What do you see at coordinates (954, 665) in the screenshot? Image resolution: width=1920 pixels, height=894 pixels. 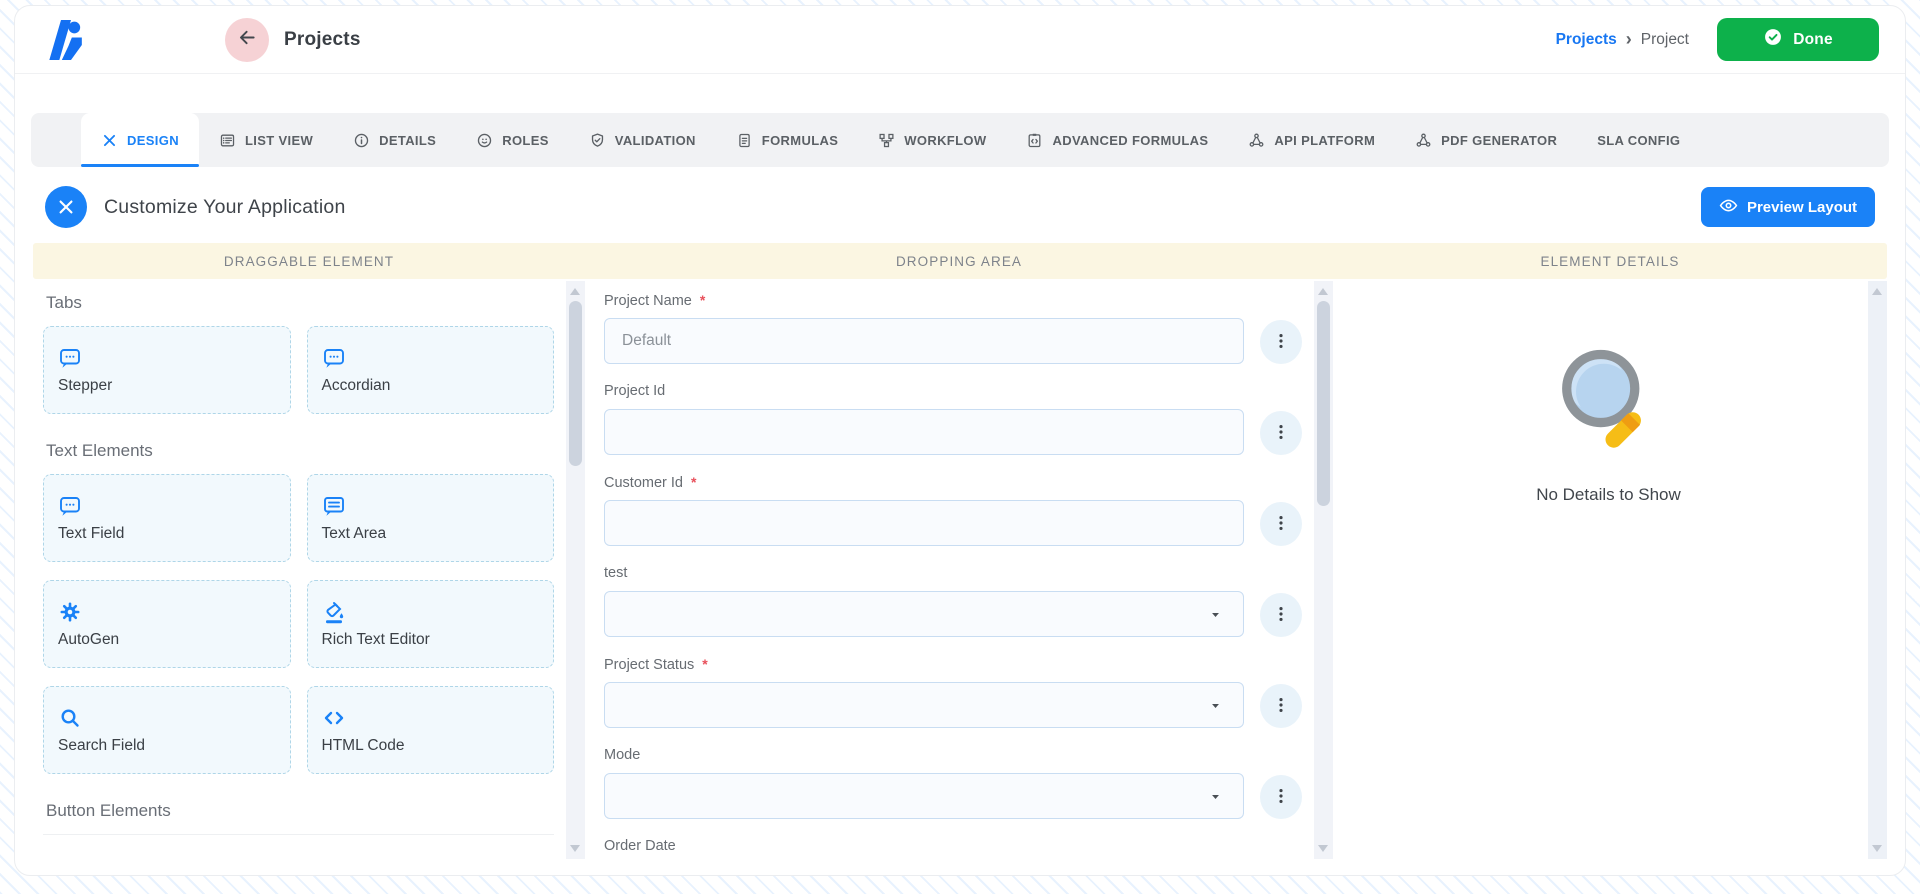 I see `field-label: Project Status *` at bounding box center [954, 665].